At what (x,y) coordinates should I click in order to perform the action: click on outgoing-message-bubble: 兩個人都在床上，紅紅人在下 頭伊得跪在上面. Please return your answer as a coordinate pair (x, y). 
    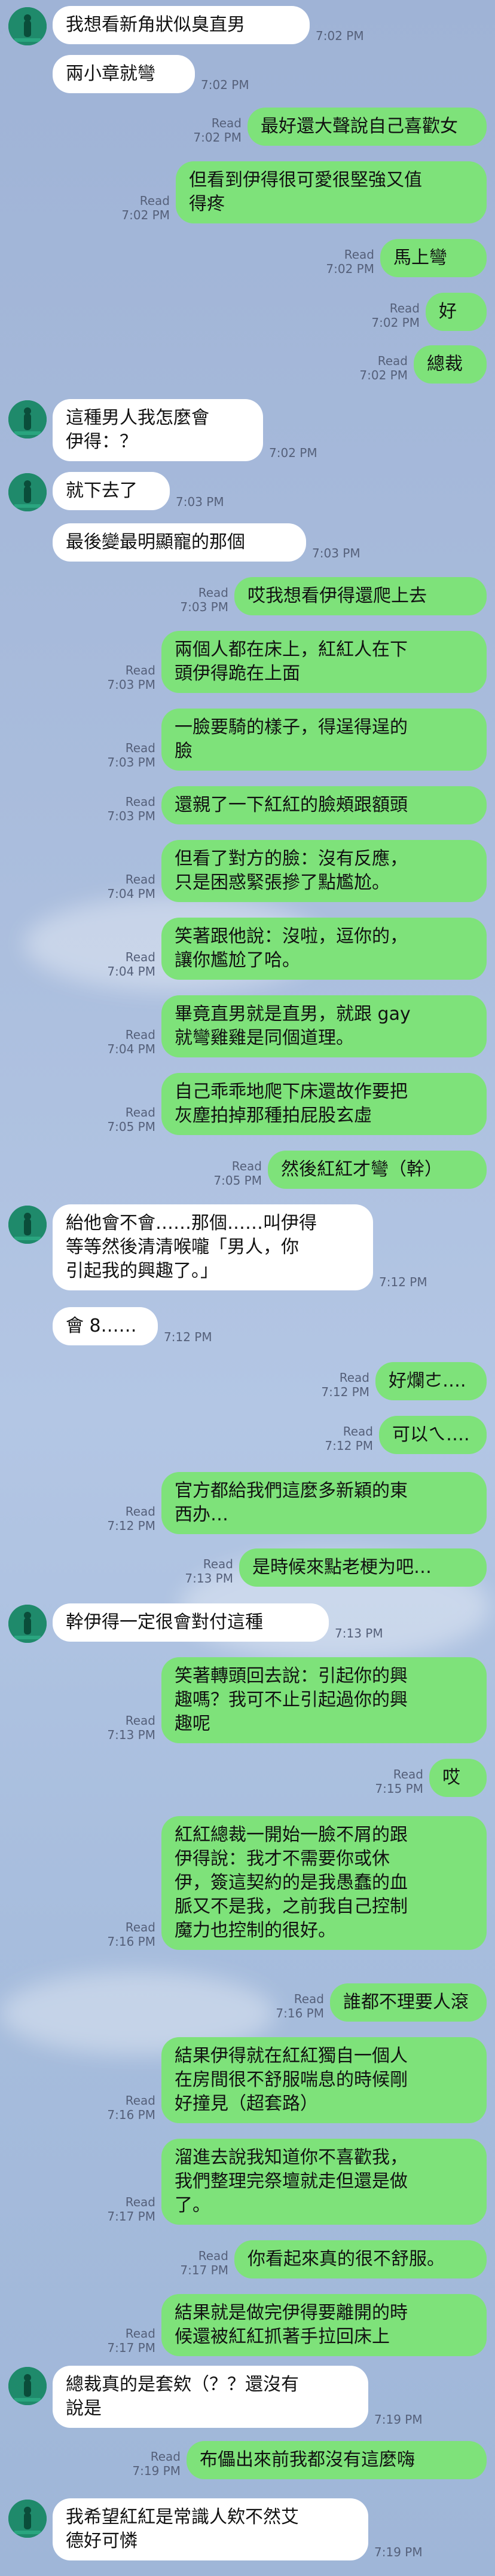
    Looking at the image, I should click on (324, 662).